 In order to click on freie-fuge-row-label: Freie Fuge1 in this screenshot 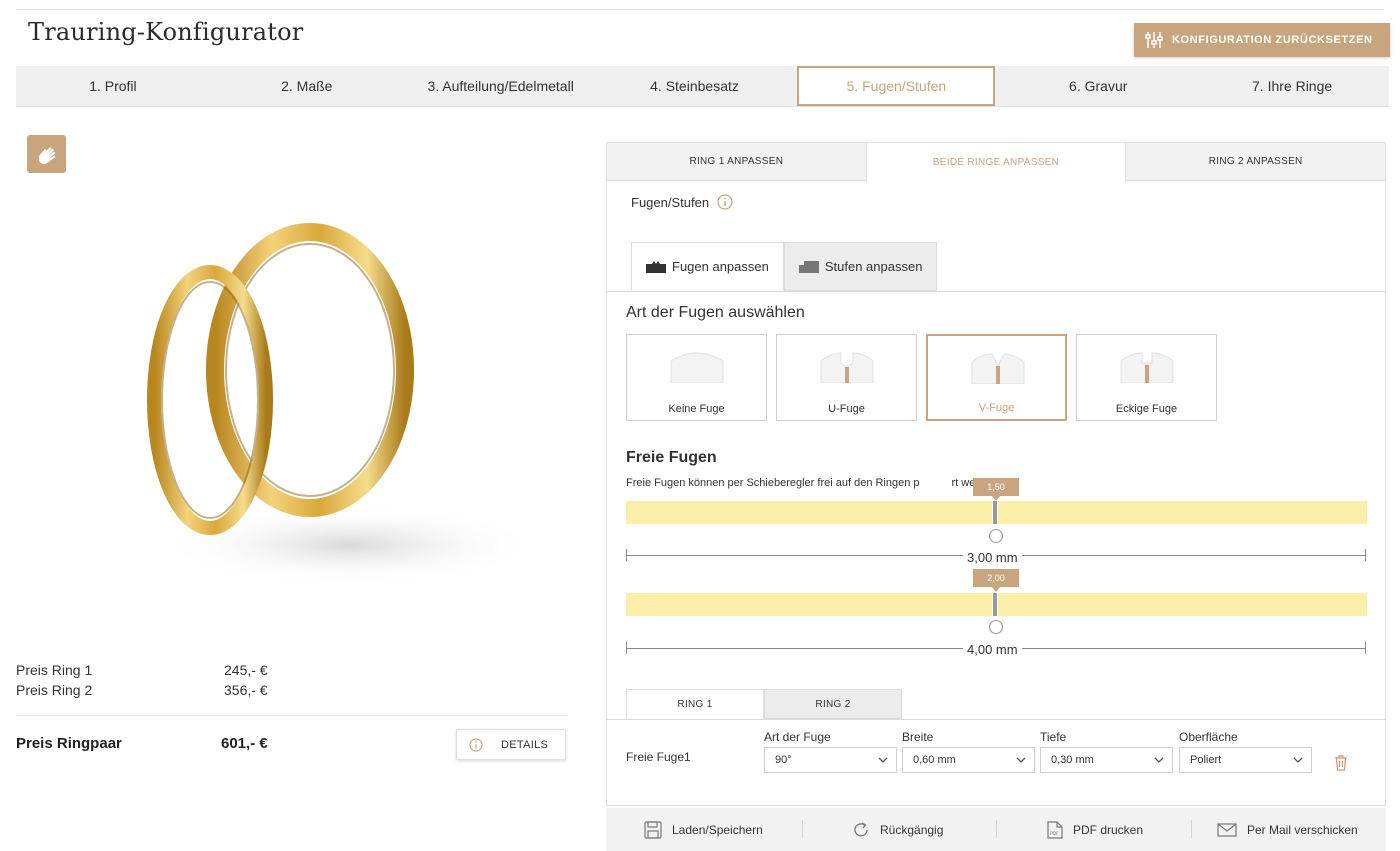, I will do `click(658, 757)`.